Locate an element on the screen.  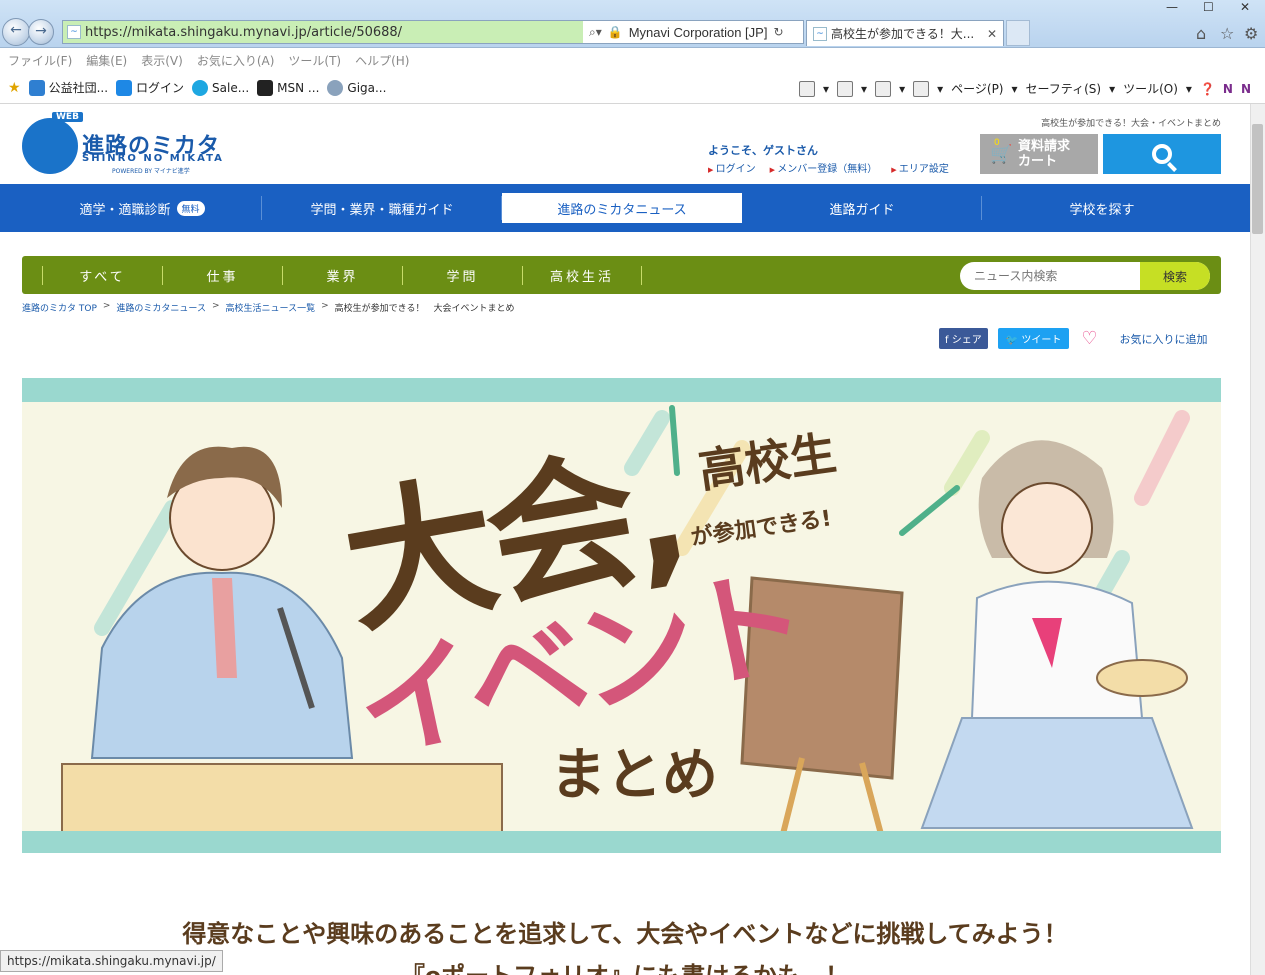
news-category-nav: すべて 仕事 業界 学問 高校生活 検索 is located at coordinates (621, 275).